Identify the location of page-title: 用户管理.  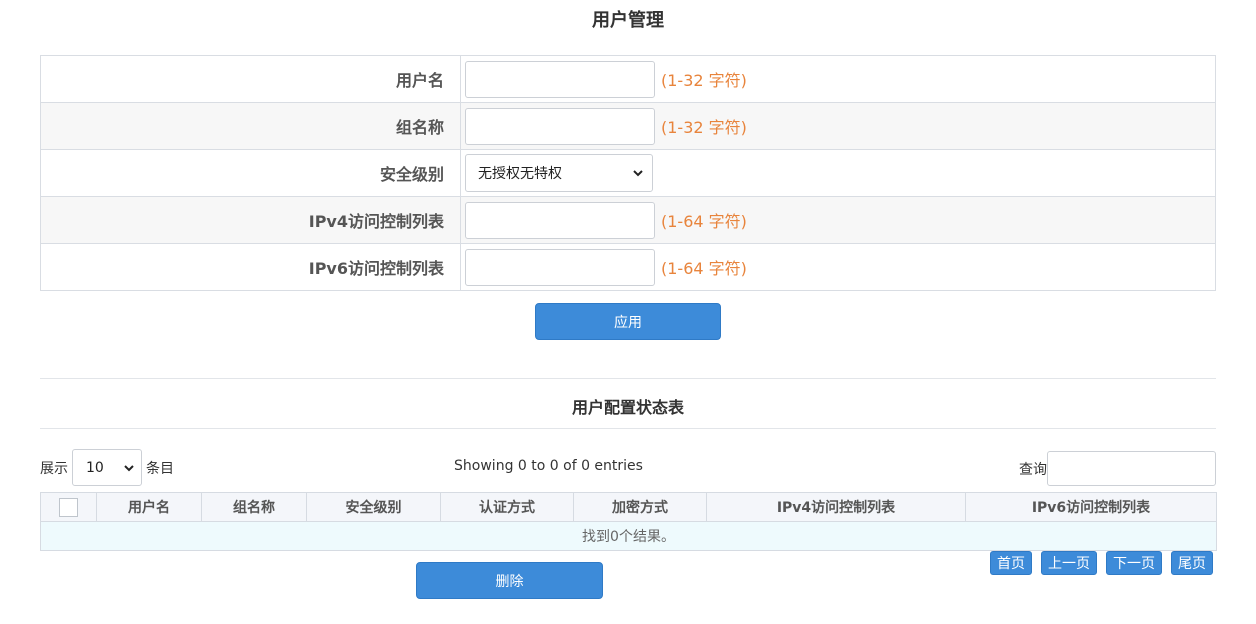
(628, 20).